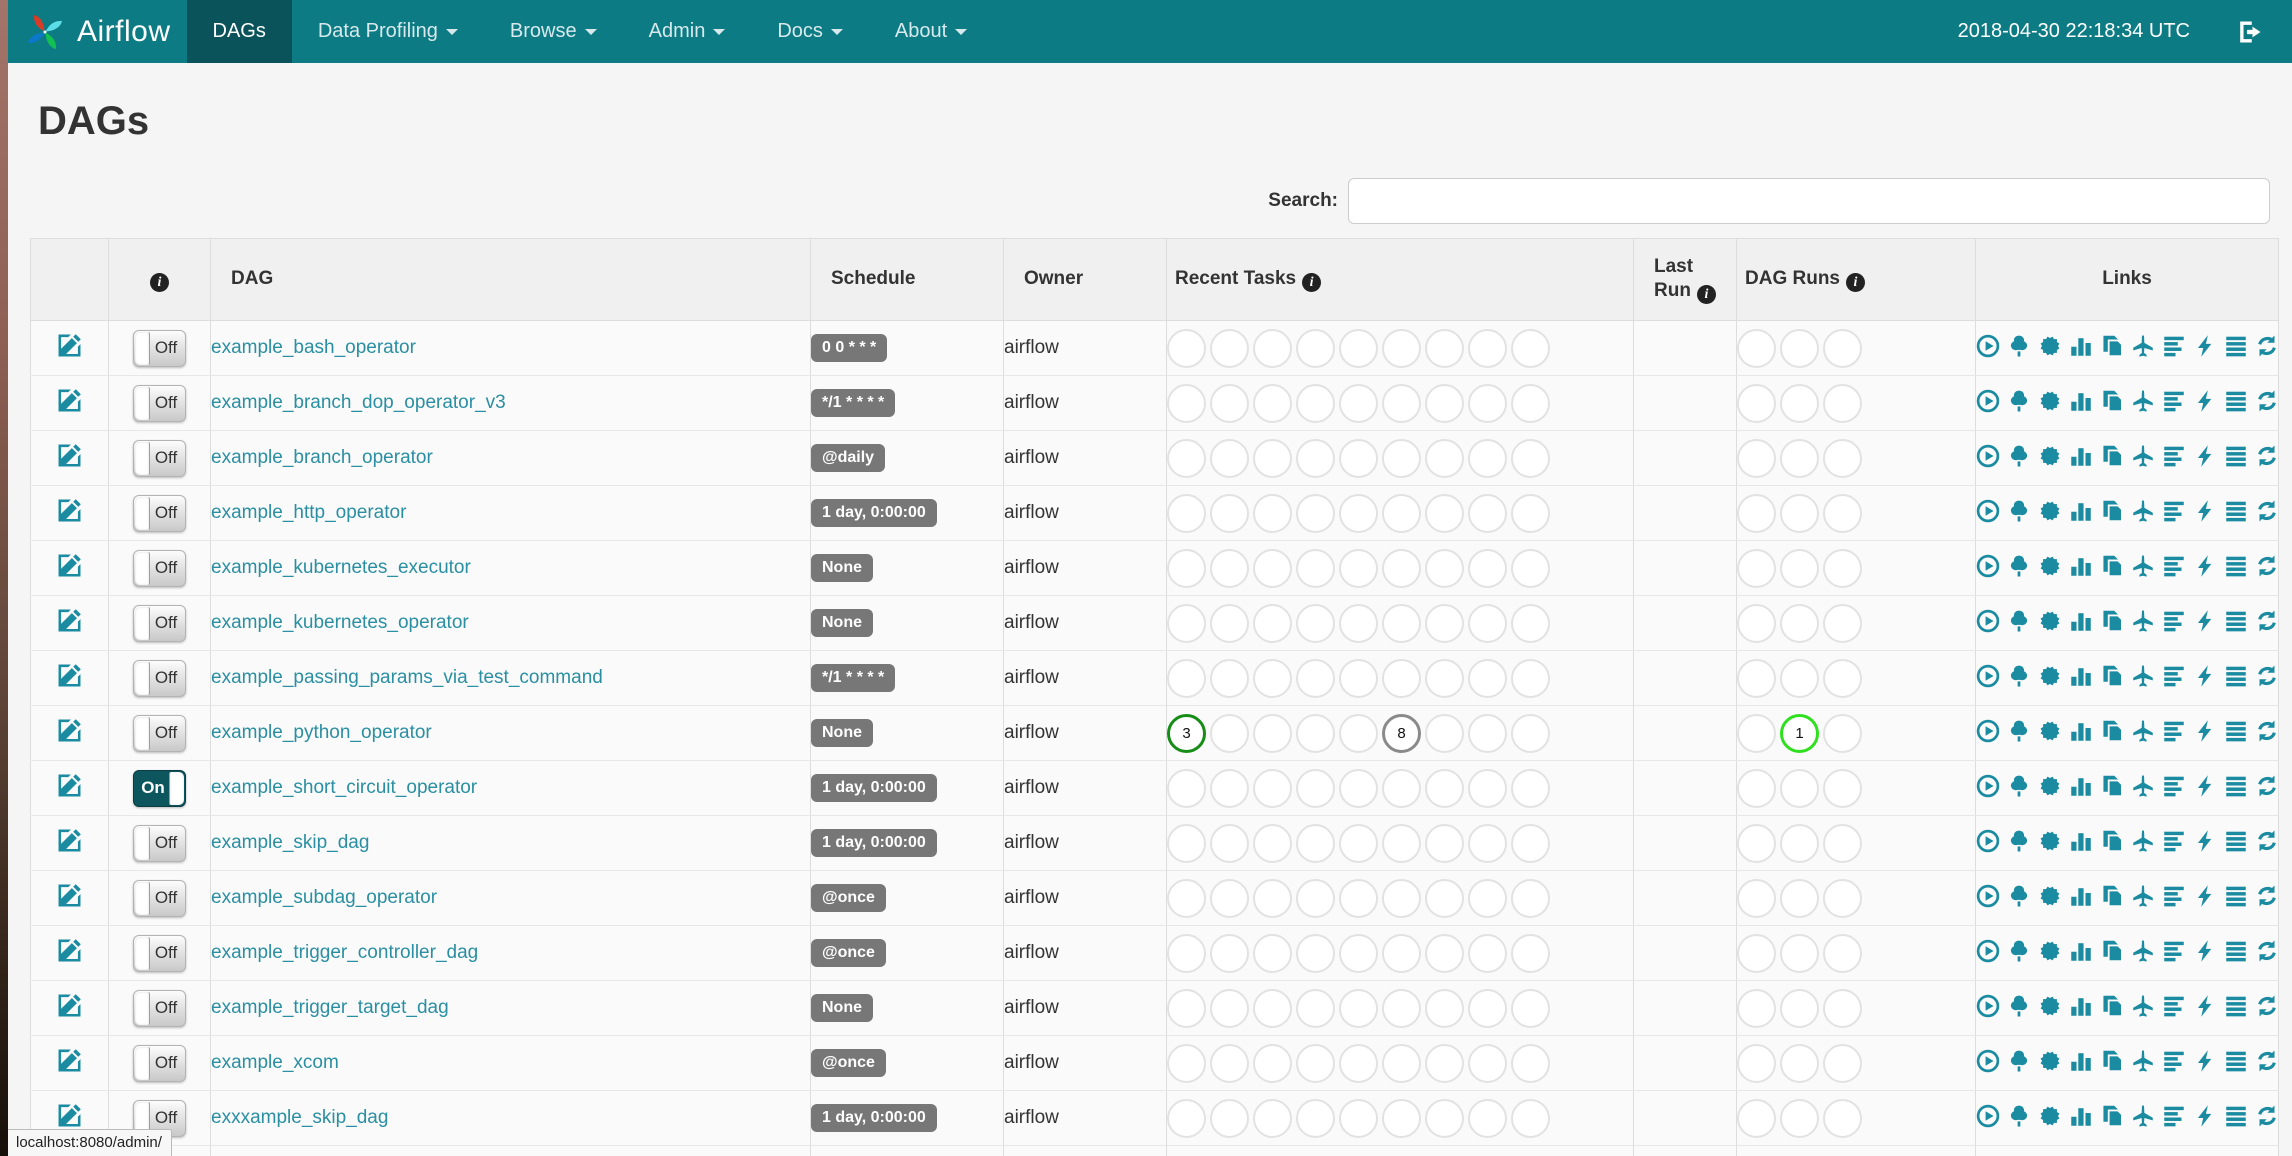 The image size is (2292, 1156). What do you see at coordinates (159, 788) in the screenshot?
I see `dag-pause-toggle: On` at bounding box center [159, 788].